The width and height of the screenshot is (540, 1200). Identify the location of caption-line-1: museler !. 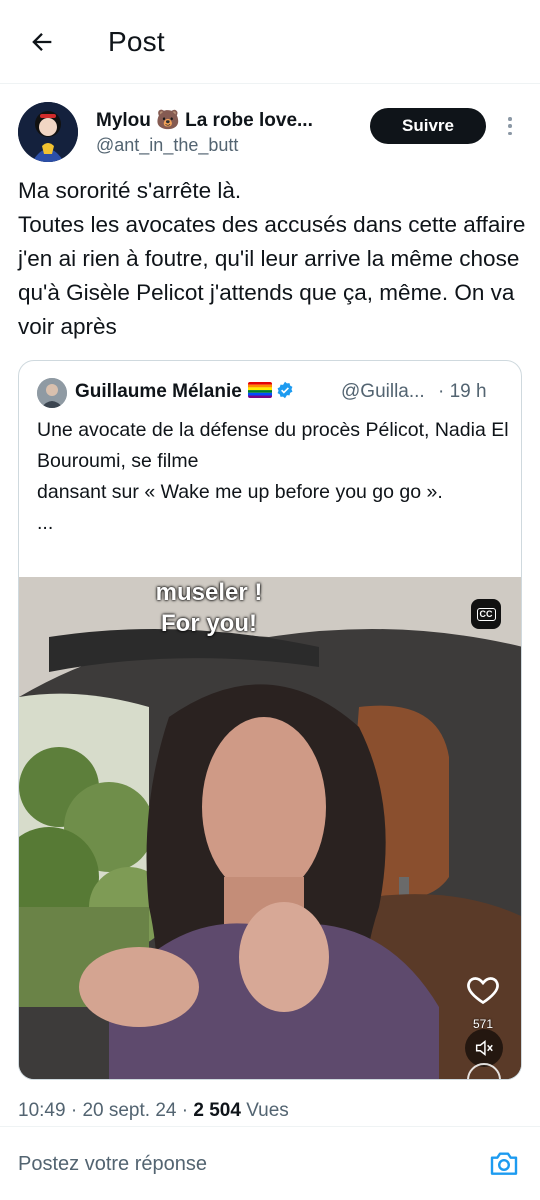
(209, 592).